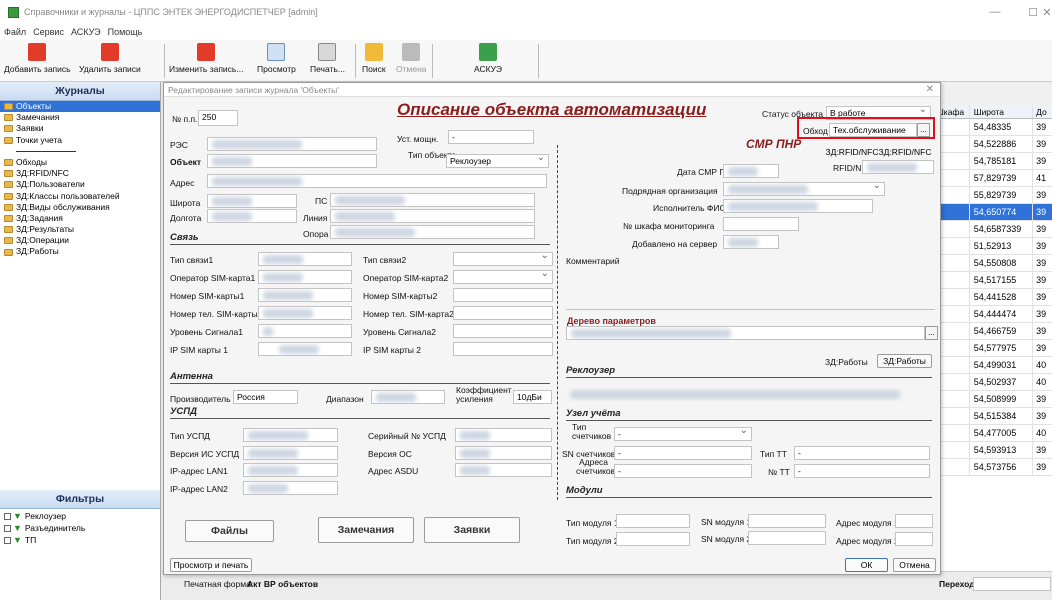  I want to click on smr-date-field, so click(751, 171).